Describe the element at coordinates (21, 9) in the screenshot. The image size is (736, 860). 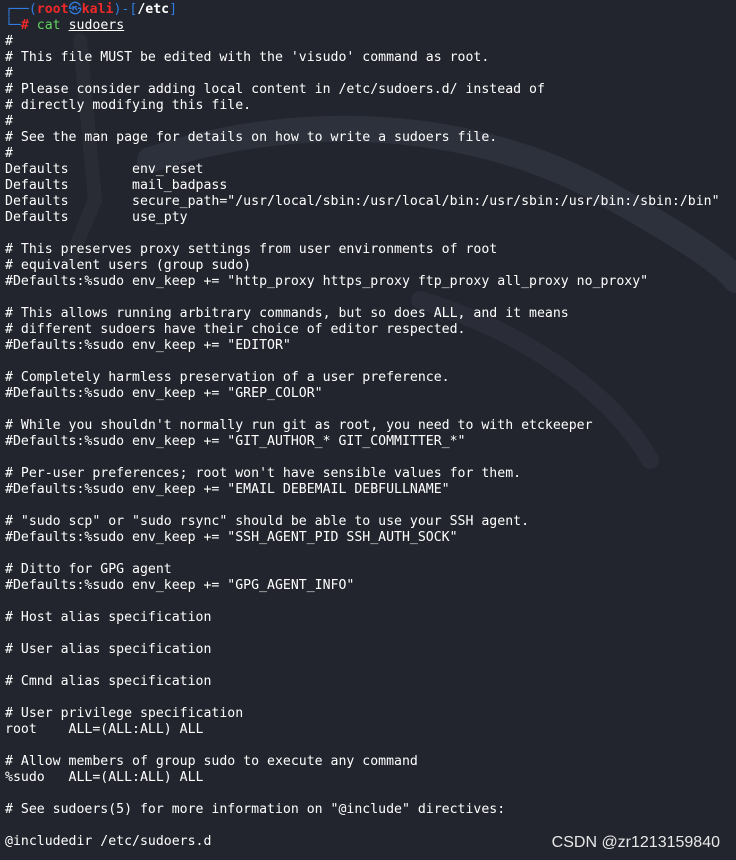
I see `prompt-box-top: ┌──(` at that location.